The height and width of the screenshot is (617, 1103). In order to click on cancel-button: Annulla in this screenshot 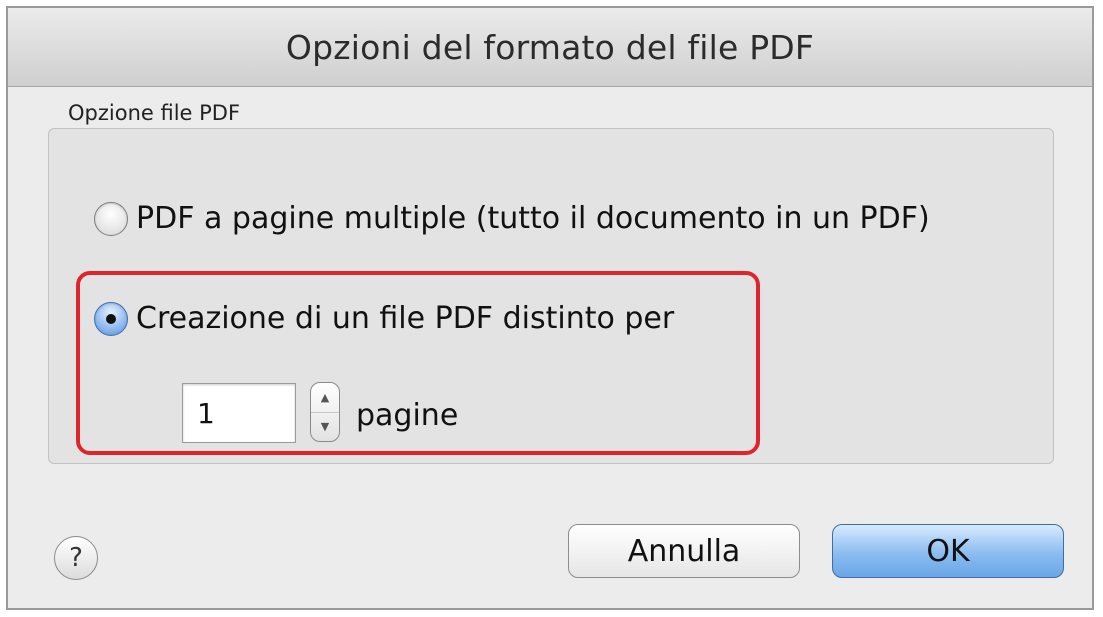, I will do `click(684, 551)`.